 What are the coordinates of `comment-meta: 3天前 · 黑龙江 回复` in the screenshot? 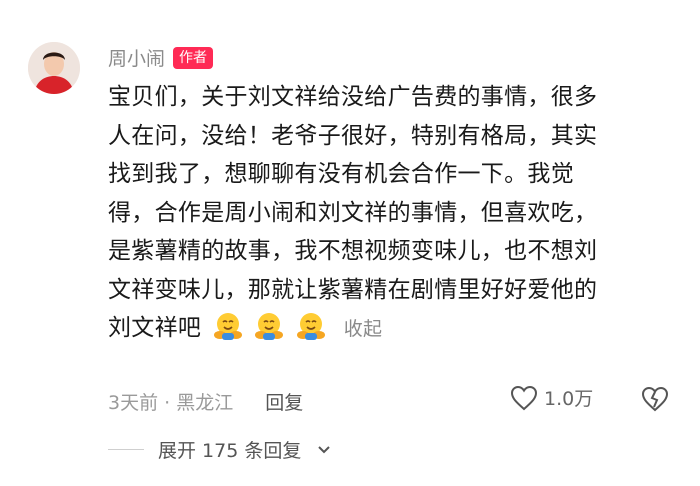 It's located at (205, 401).